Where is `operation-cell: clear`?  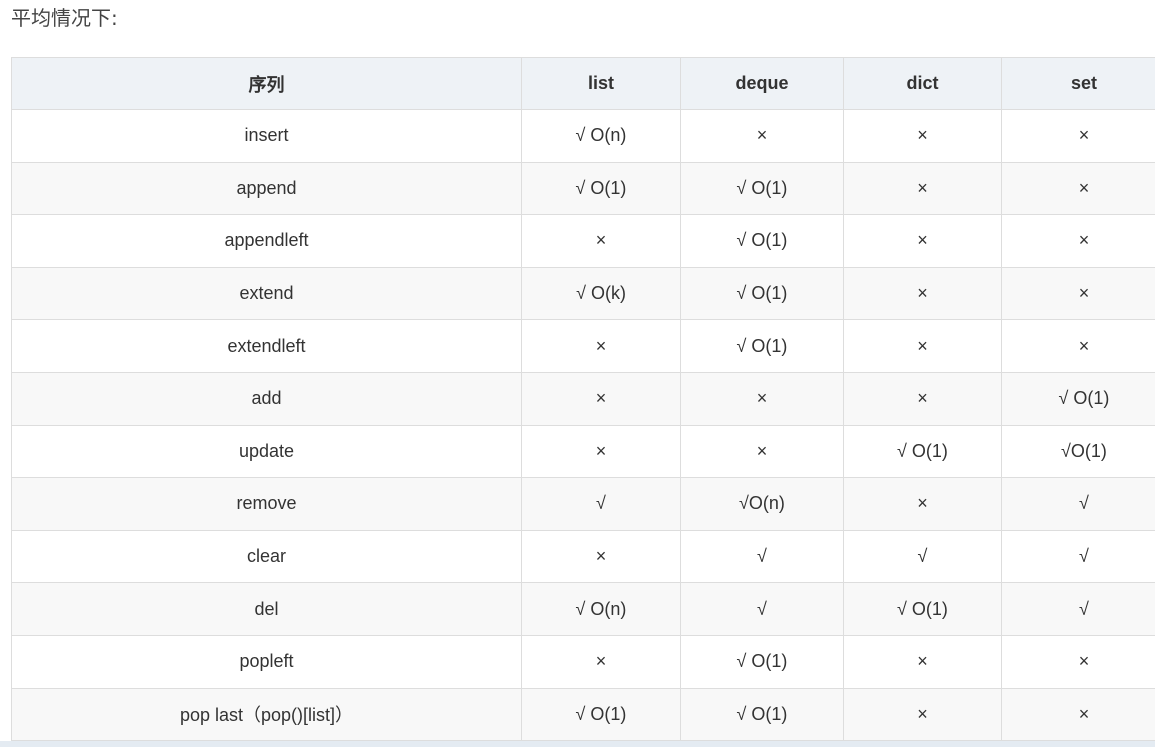 operation-cell: clear is located at coordinates (266, 556).